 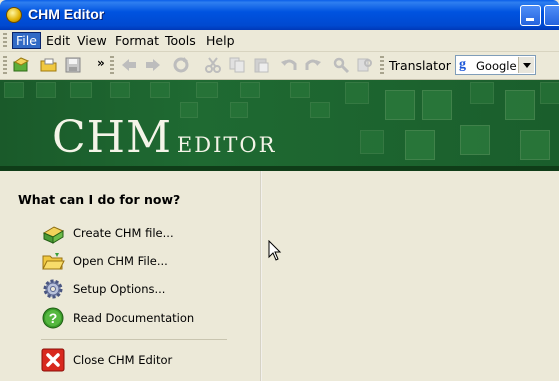 What do you see at coordinates (99, 199) in the screenshot?
I see `panel-heading: What can I do for now?` at bounding box center [99, 199].